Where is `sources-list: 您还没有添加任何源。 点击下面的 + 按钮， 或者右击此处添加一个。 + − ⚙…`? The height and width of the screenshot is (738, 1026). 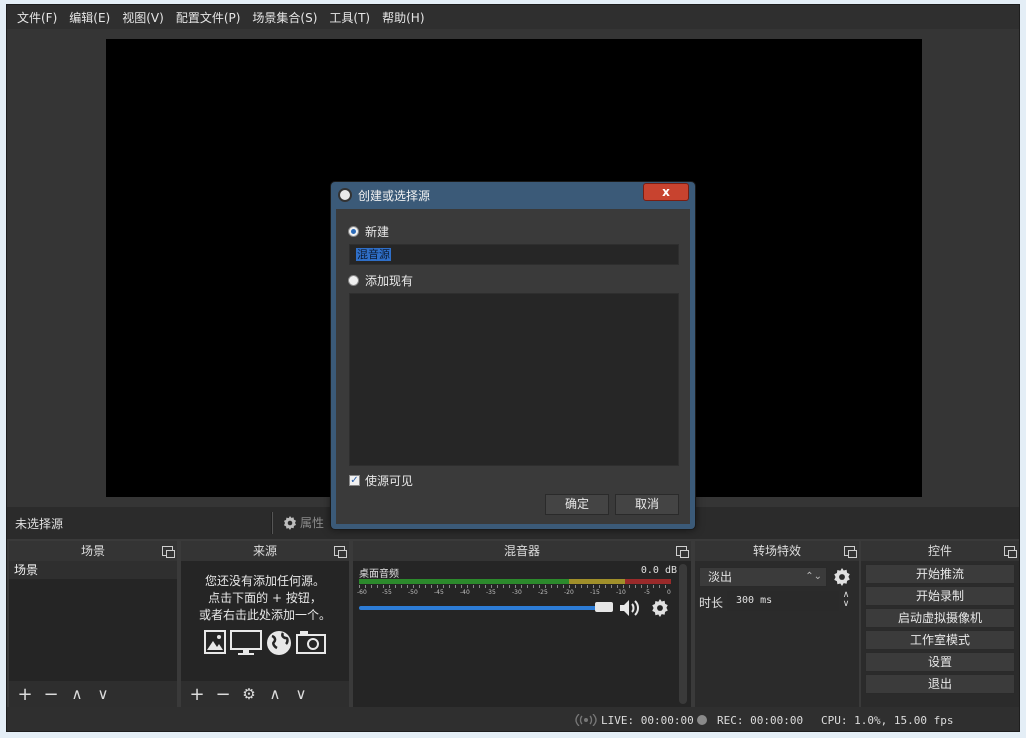 sources-list: 您还没有添加任何源。 点击下面的 + 按钮， 或者右击此处添加一个。 + − ⚙… is located at coordinates (265, 634).